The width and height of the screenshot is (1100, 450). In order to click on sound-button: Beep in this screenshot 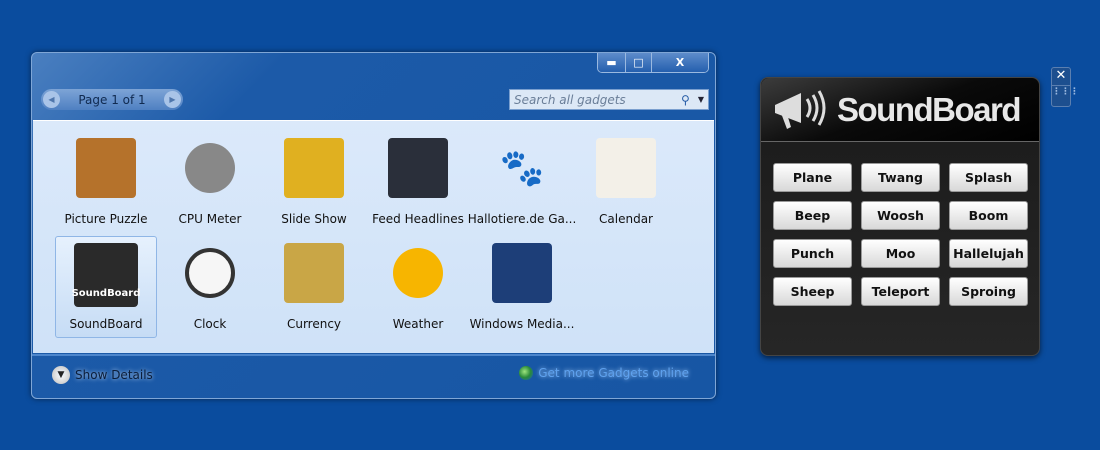, I will do `click(812, 215)`.